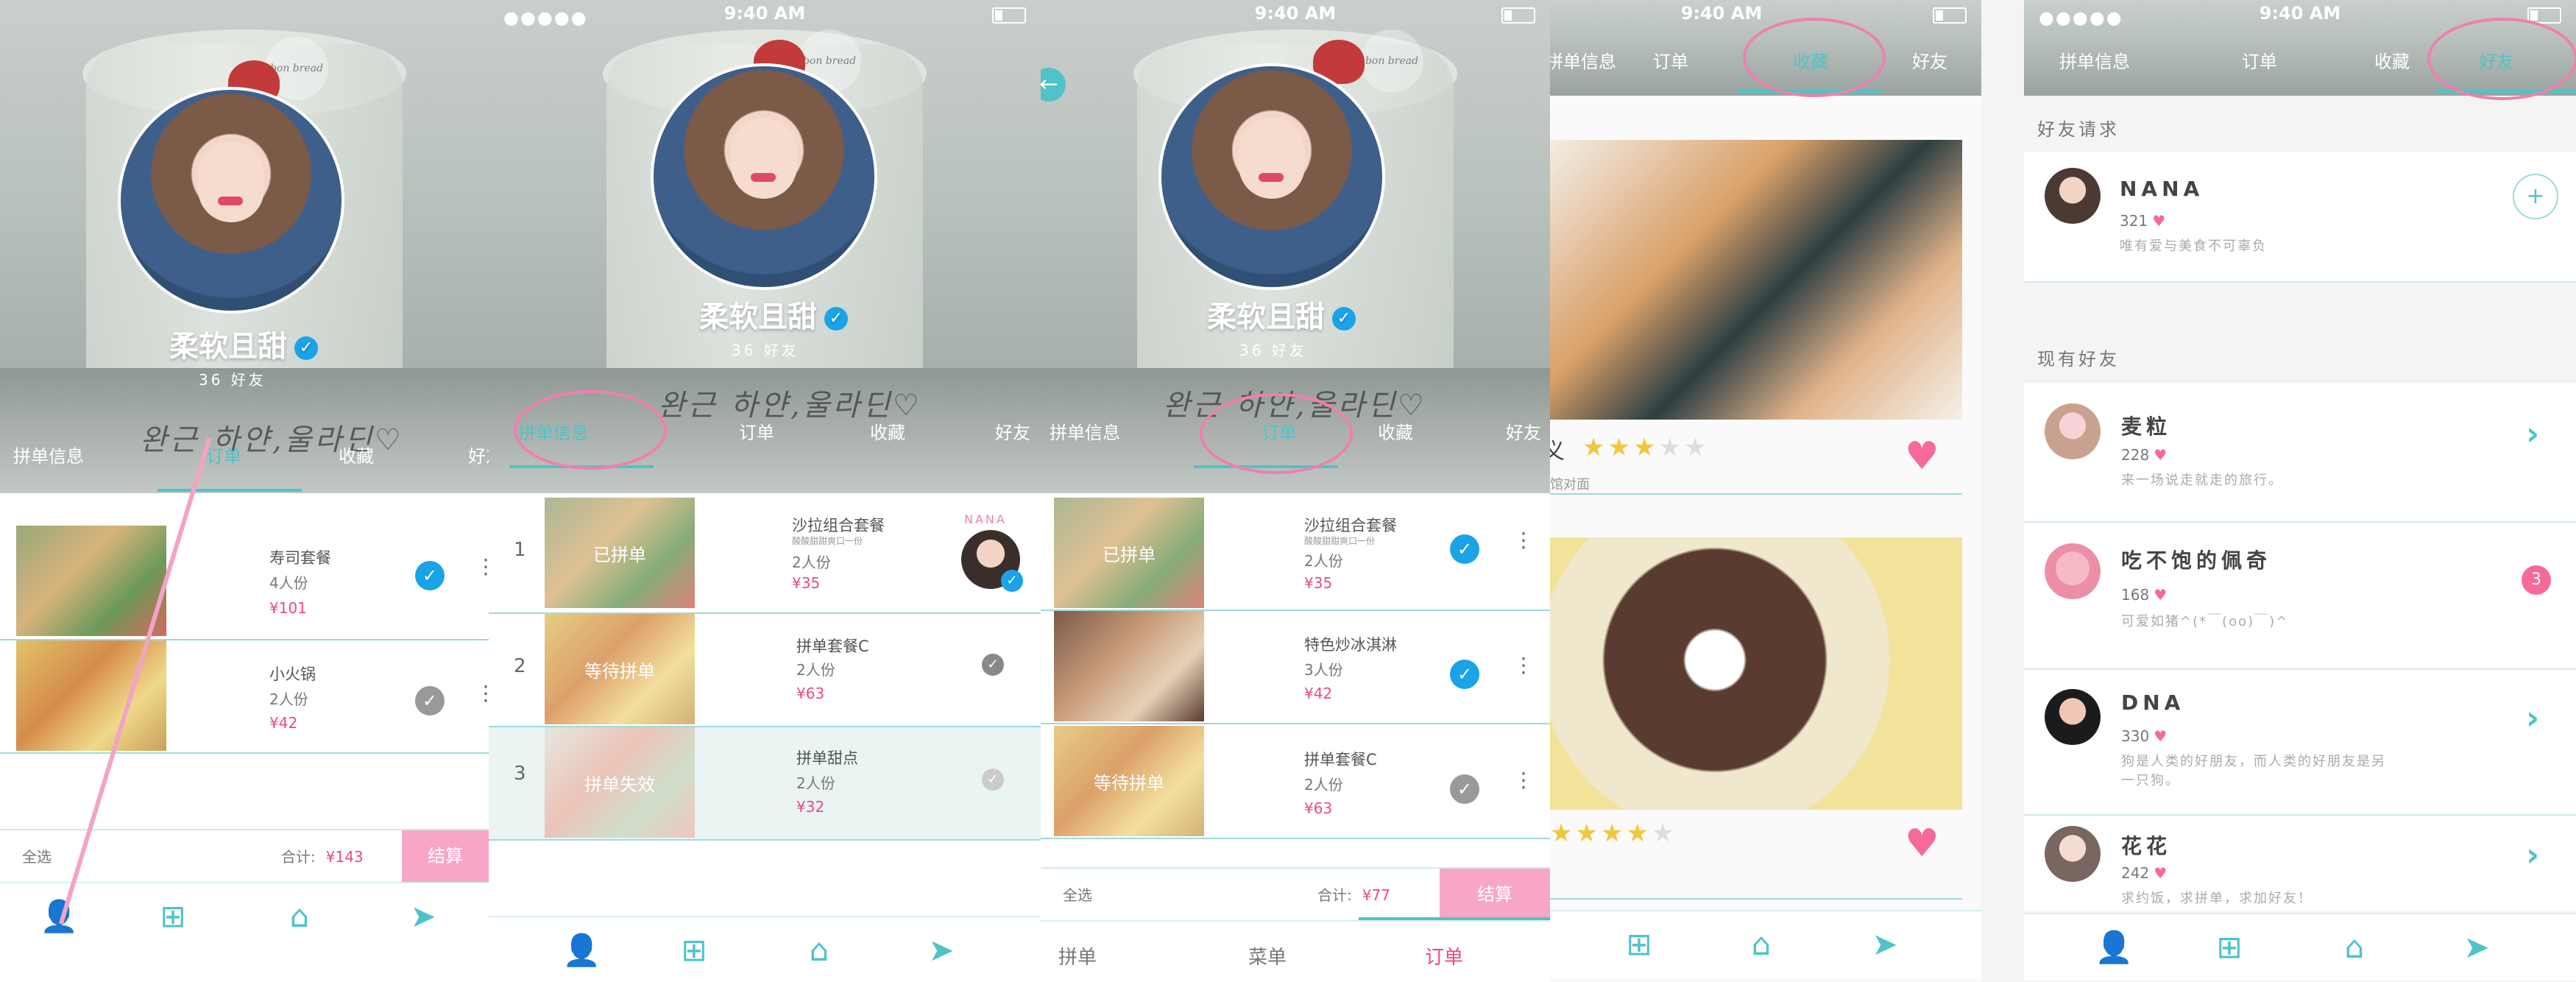  What do you see at coordinates (992, 561) in the screenshot?
I see `seller-avatar: ✓` at bounding box center [992, 561].